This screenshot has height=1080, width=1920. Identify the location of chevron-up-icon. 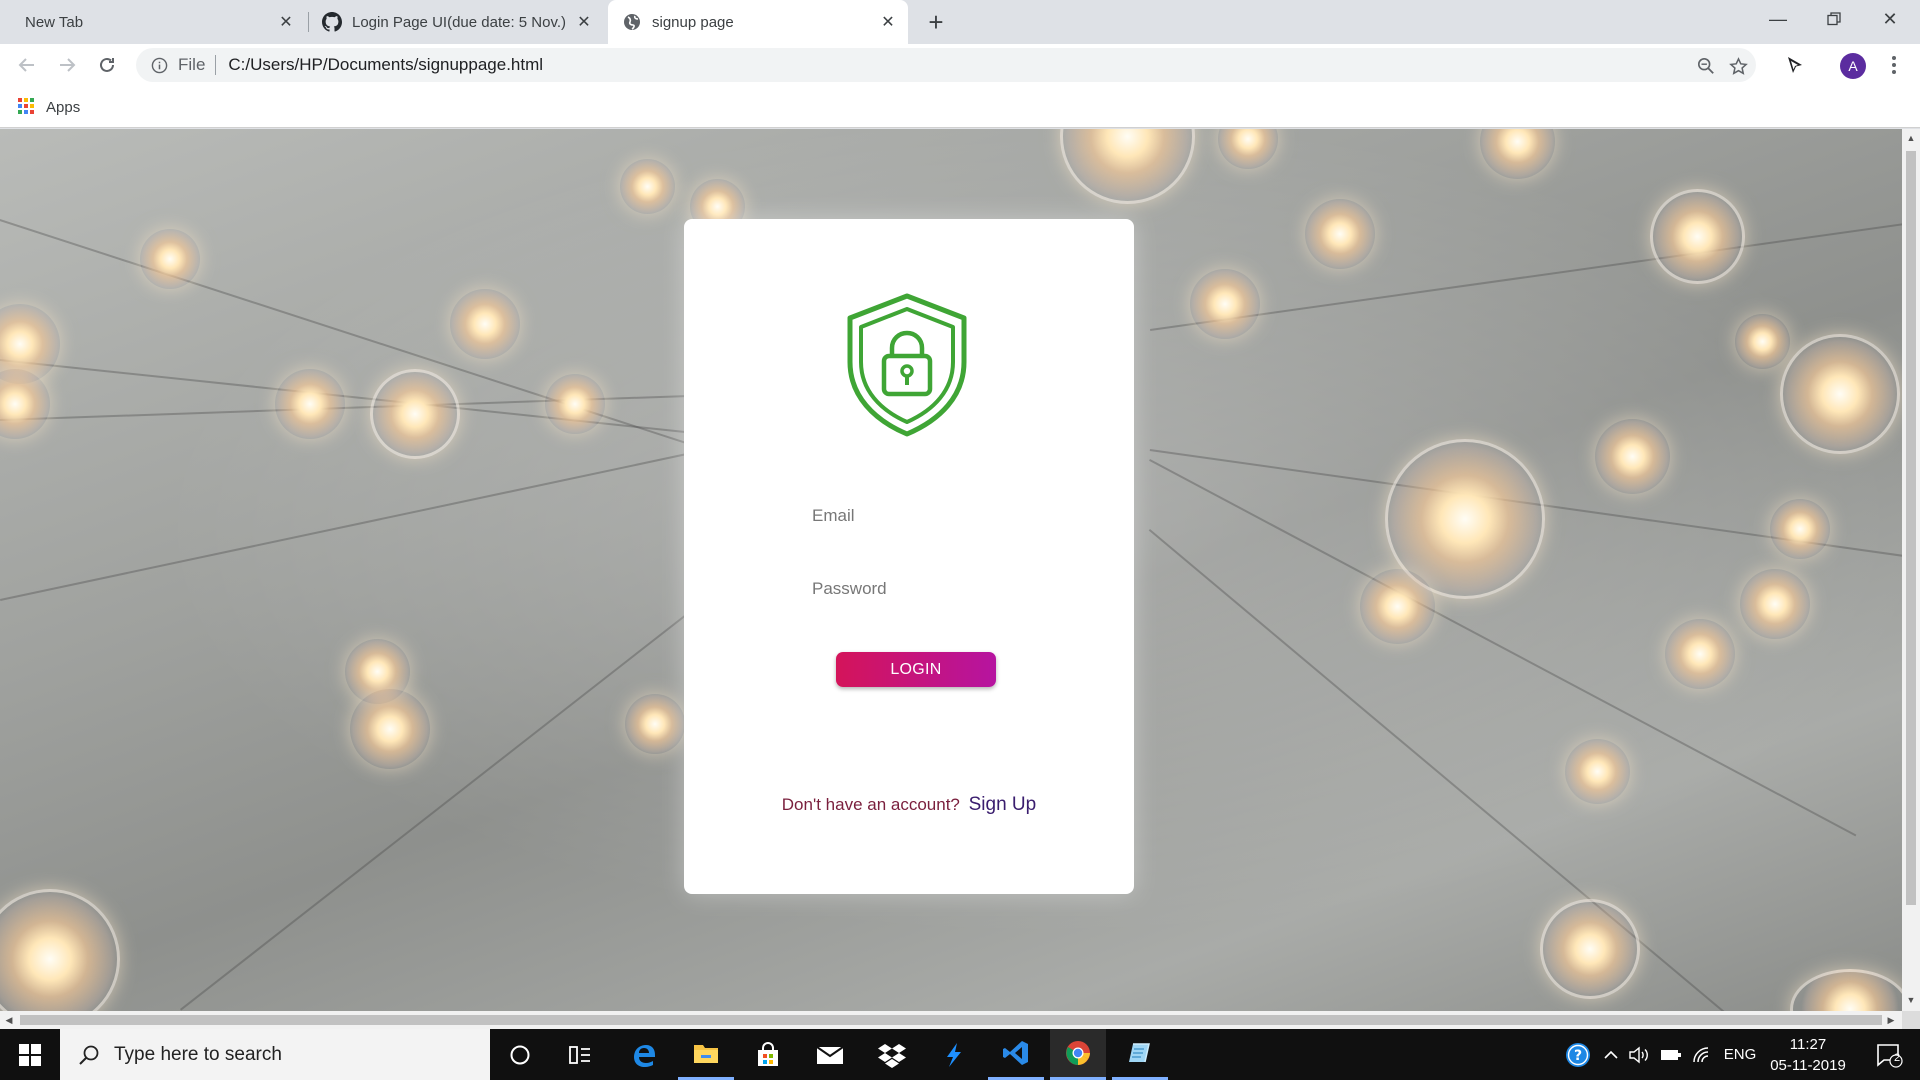
(1611, 1054).